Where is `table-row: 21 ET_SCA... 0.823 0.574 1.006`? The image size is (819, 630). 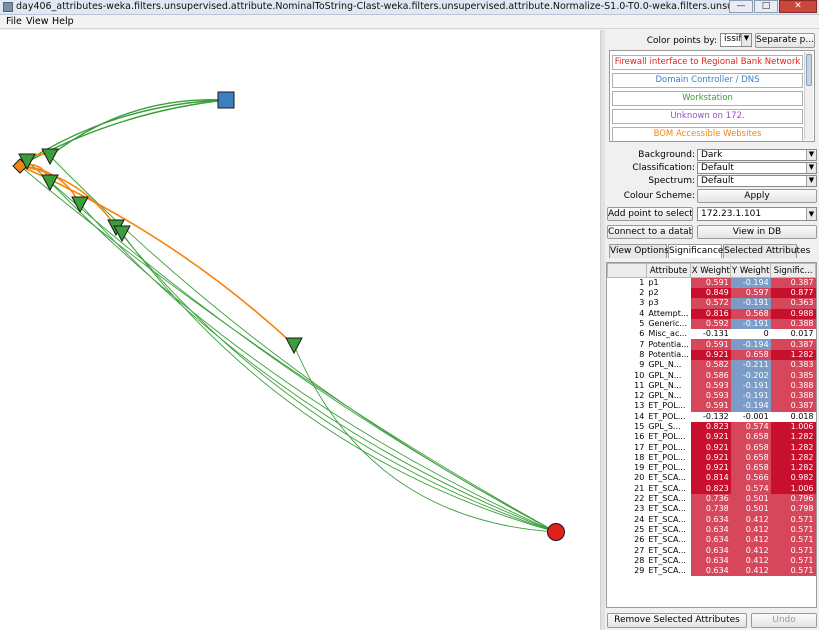
table-row: 21 ET_SCA... 0.823 0.574 1.006 is located at coordinates (712, 488).